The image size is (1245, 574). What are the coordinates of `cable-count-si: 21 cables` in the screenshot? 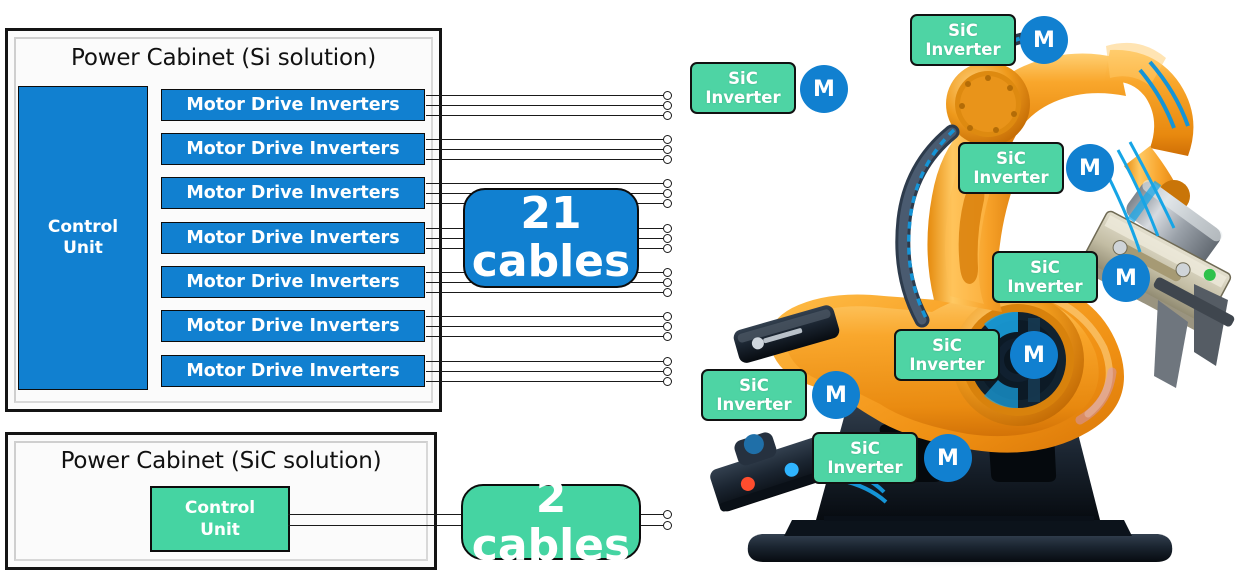 It's located at (551, 238).